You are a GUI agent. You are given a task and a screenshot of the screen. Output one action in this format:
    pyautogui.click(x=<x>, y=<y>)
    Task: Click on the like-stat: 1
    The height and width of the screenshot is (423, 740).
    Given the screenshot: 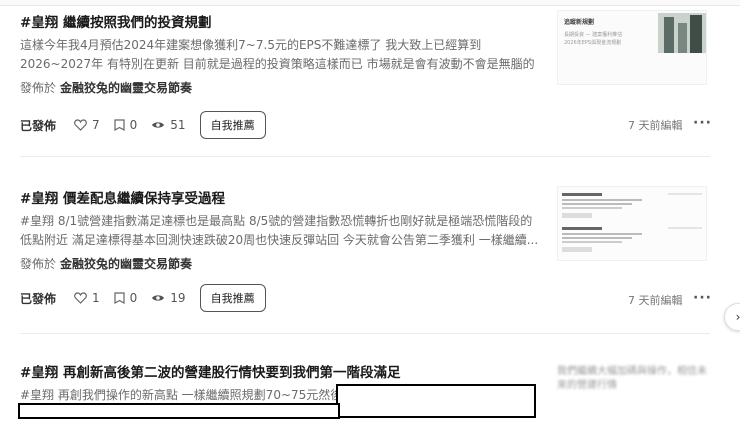 What is the action you would take?
    pyautogui.click(x=87, y=298)
    